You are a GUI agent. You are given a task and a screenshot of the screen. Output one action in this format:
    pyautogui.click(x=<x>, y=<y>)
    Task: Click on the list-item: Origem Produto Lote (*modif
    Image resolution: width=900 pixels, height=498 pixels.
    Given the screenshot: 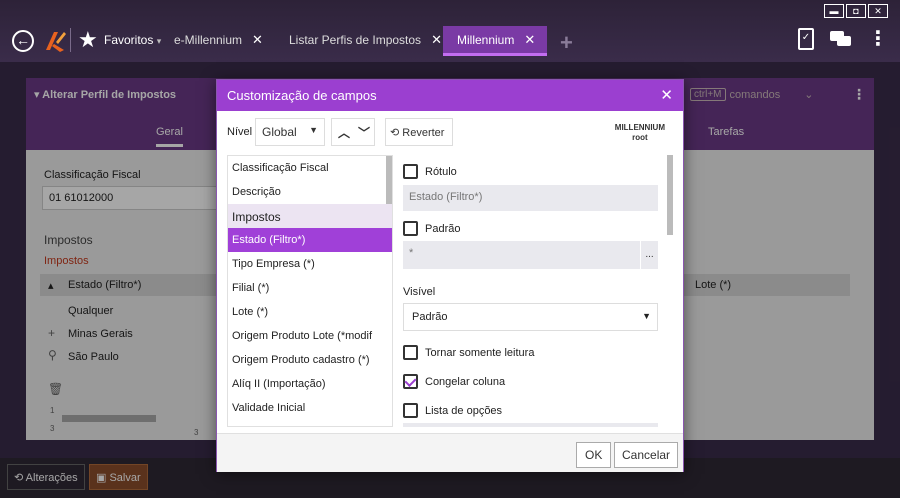 What is the action you would take?
    pyautogui.click(x=310, y=336)
    